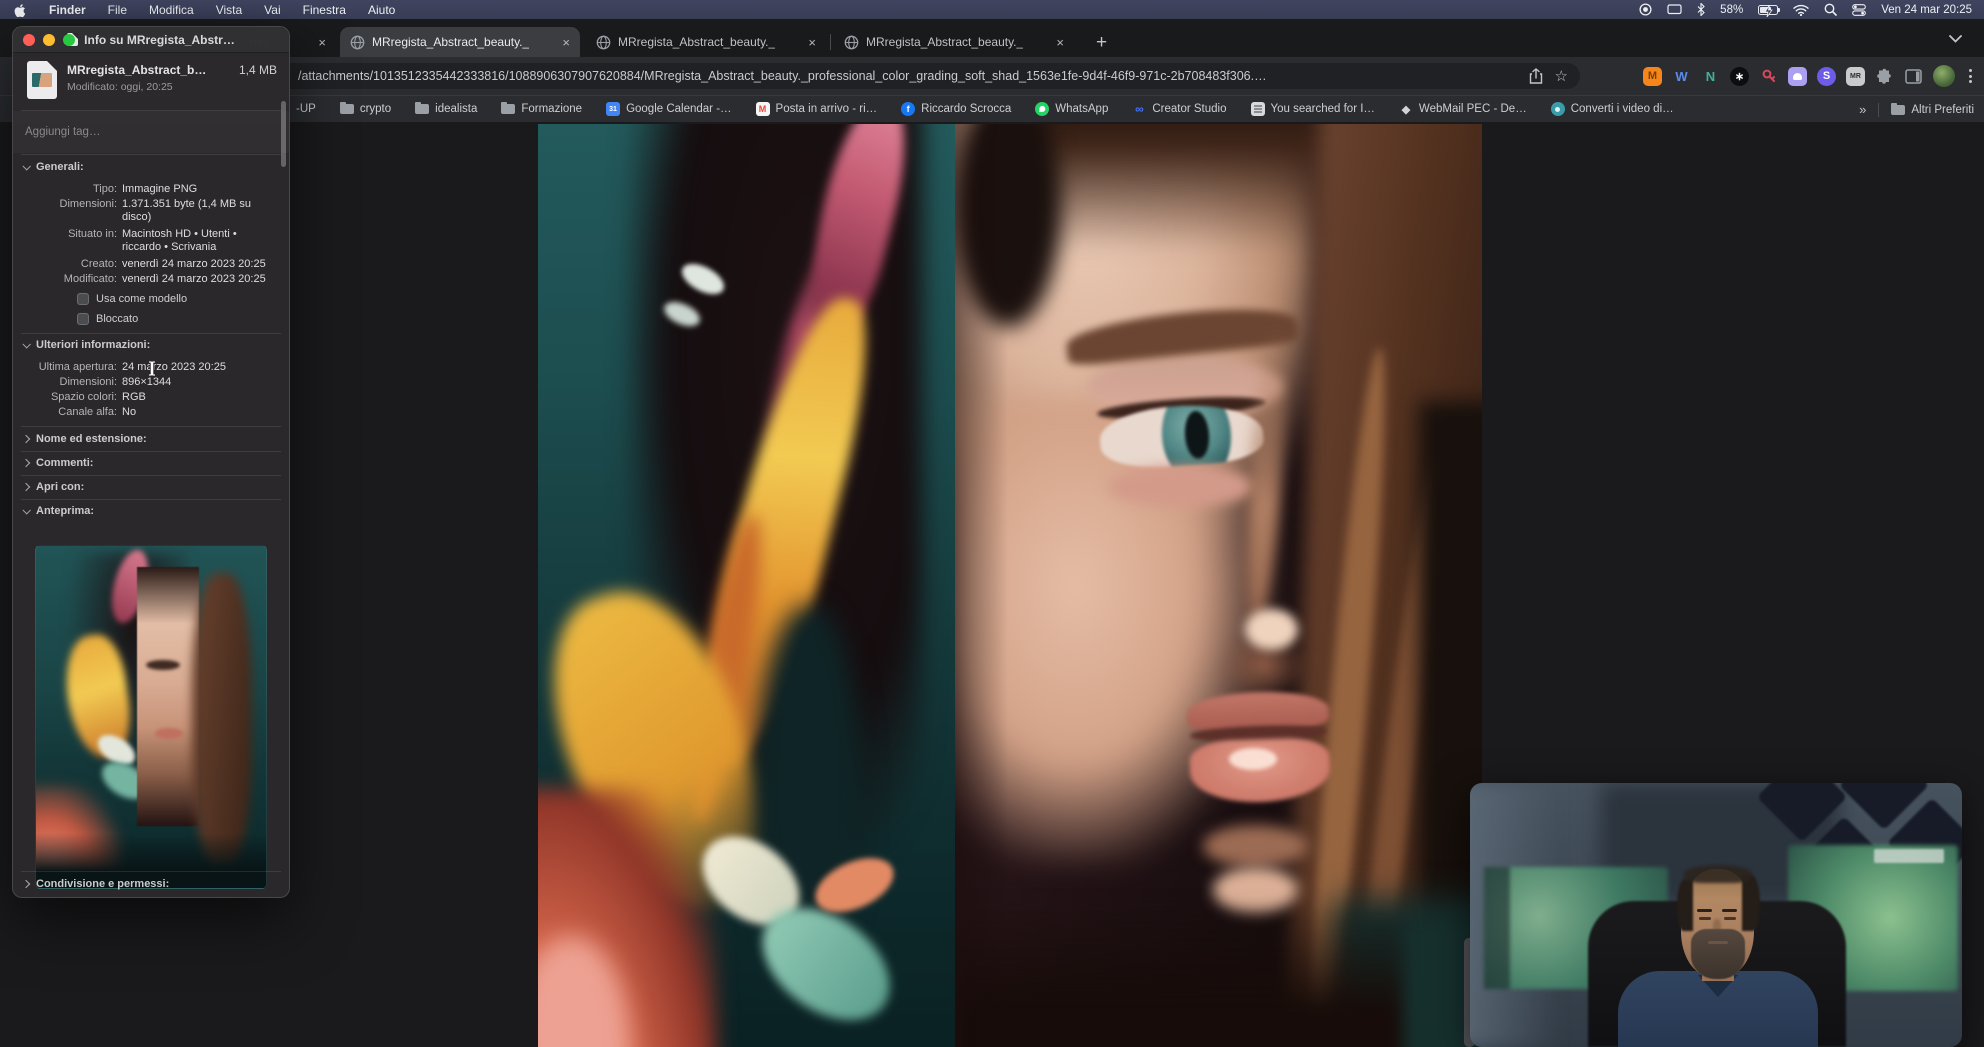  Describe the element at coordinates (706, 42) in the screenshot. I see `tab-mrregista-2: MRregista_Abstract_beauty._ ×` at that location.